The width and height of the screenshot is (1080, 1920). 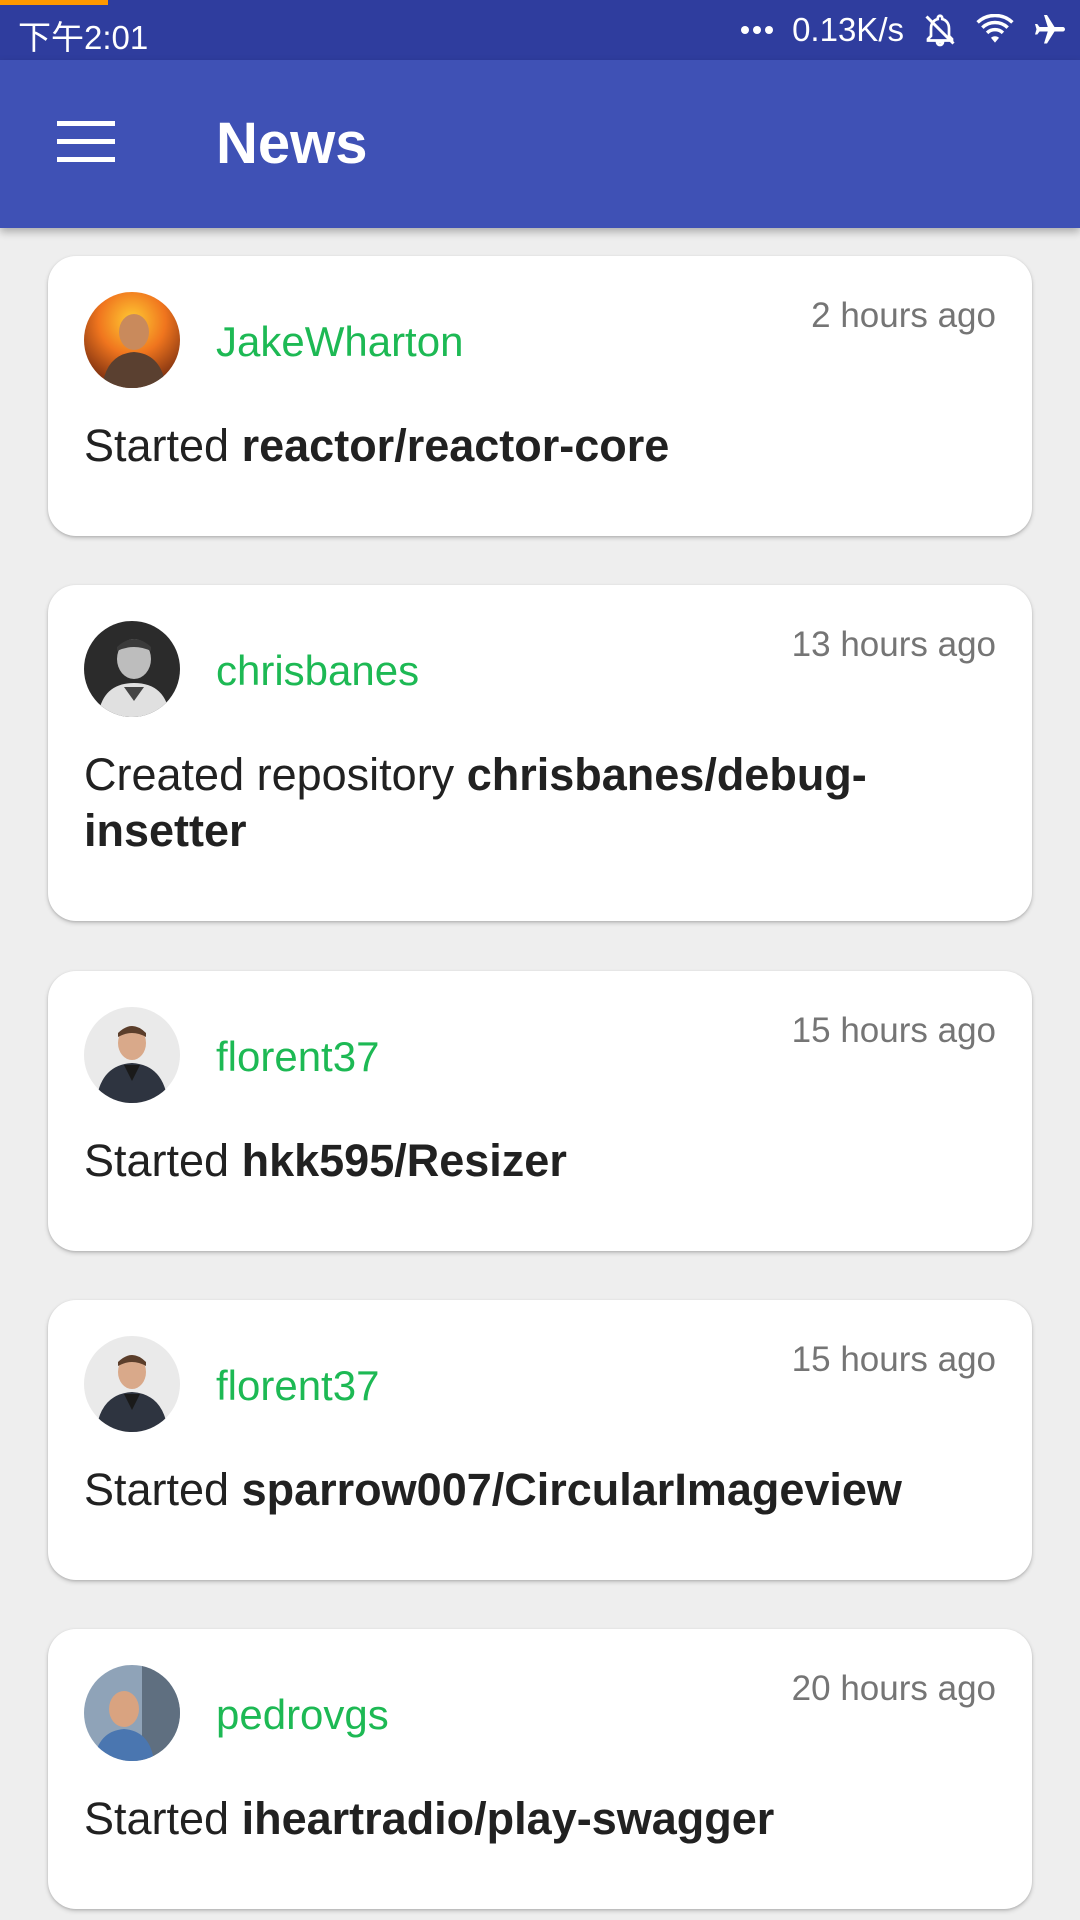 What do you see at coordinates (339, 342) in the screenshot?
I see `username-link: JakeWharton` at bounding box center [339, 342].